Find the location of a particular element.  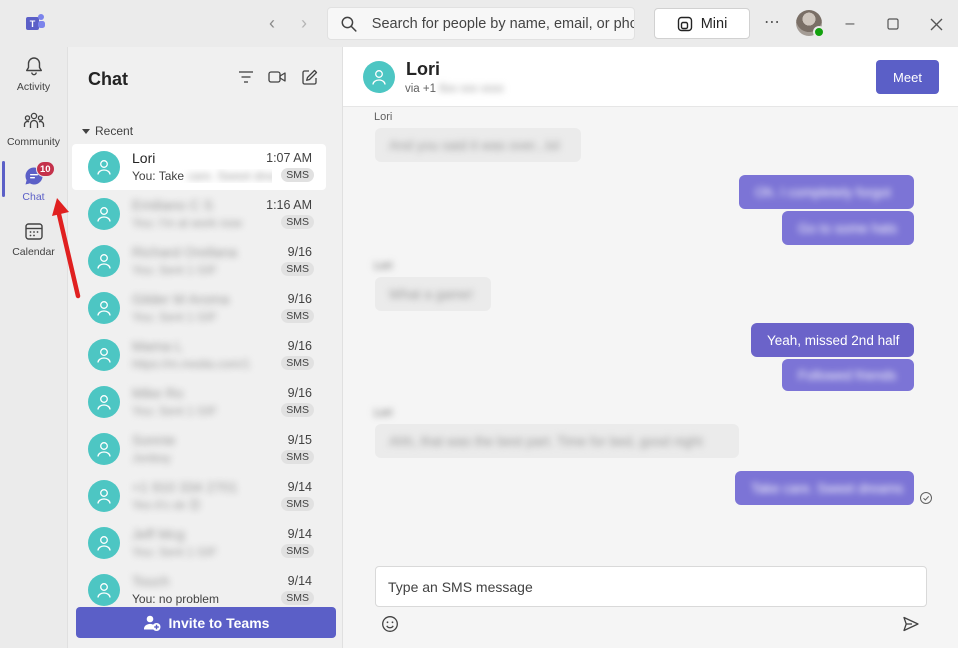

compose-placeholder: Type an SMS message is located at coordinates (460, 586).